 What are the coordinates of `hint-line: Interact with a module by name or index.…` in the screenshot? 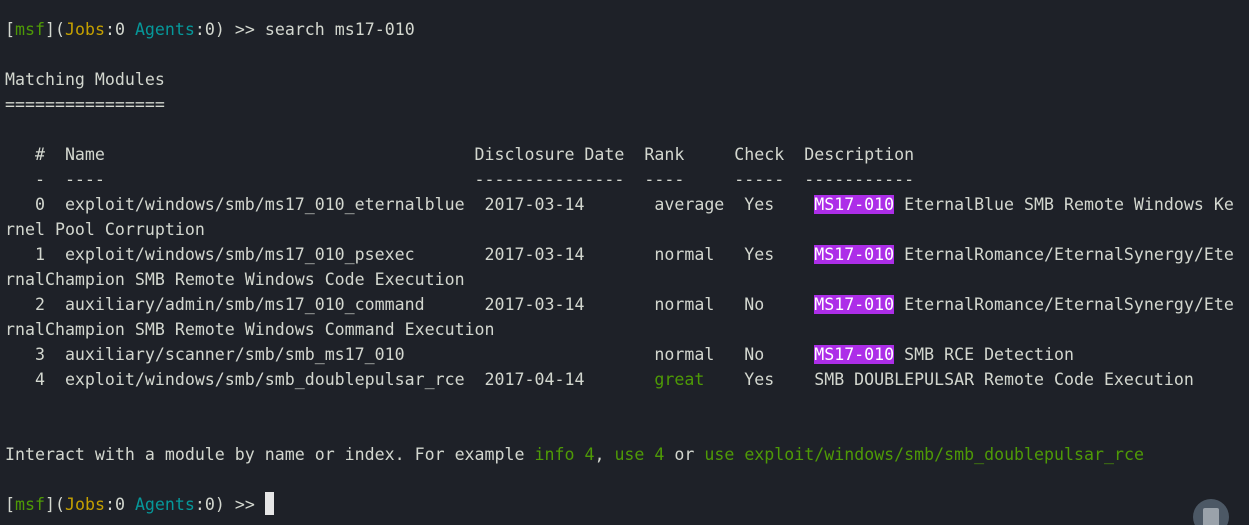 It's located at (627, 454).